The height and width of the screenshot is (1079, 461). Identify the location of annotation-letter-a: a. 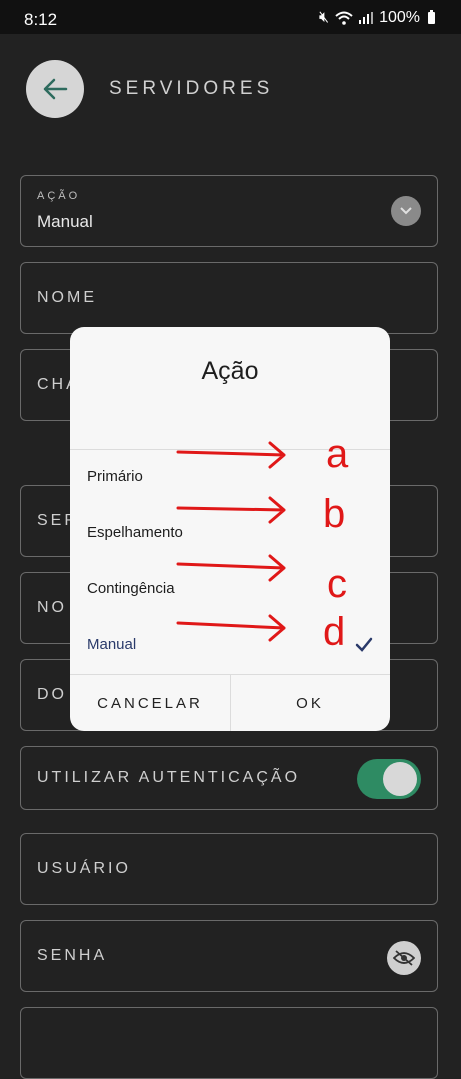
(337, 454).